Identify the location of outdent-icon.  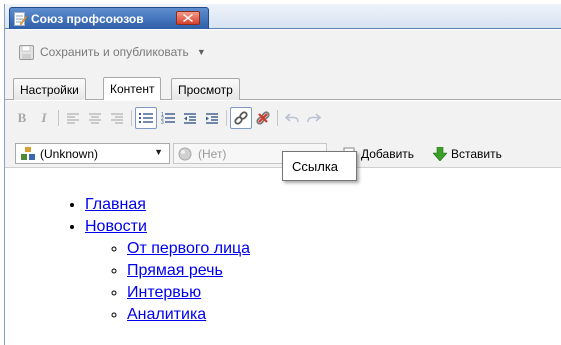
(190, 118).